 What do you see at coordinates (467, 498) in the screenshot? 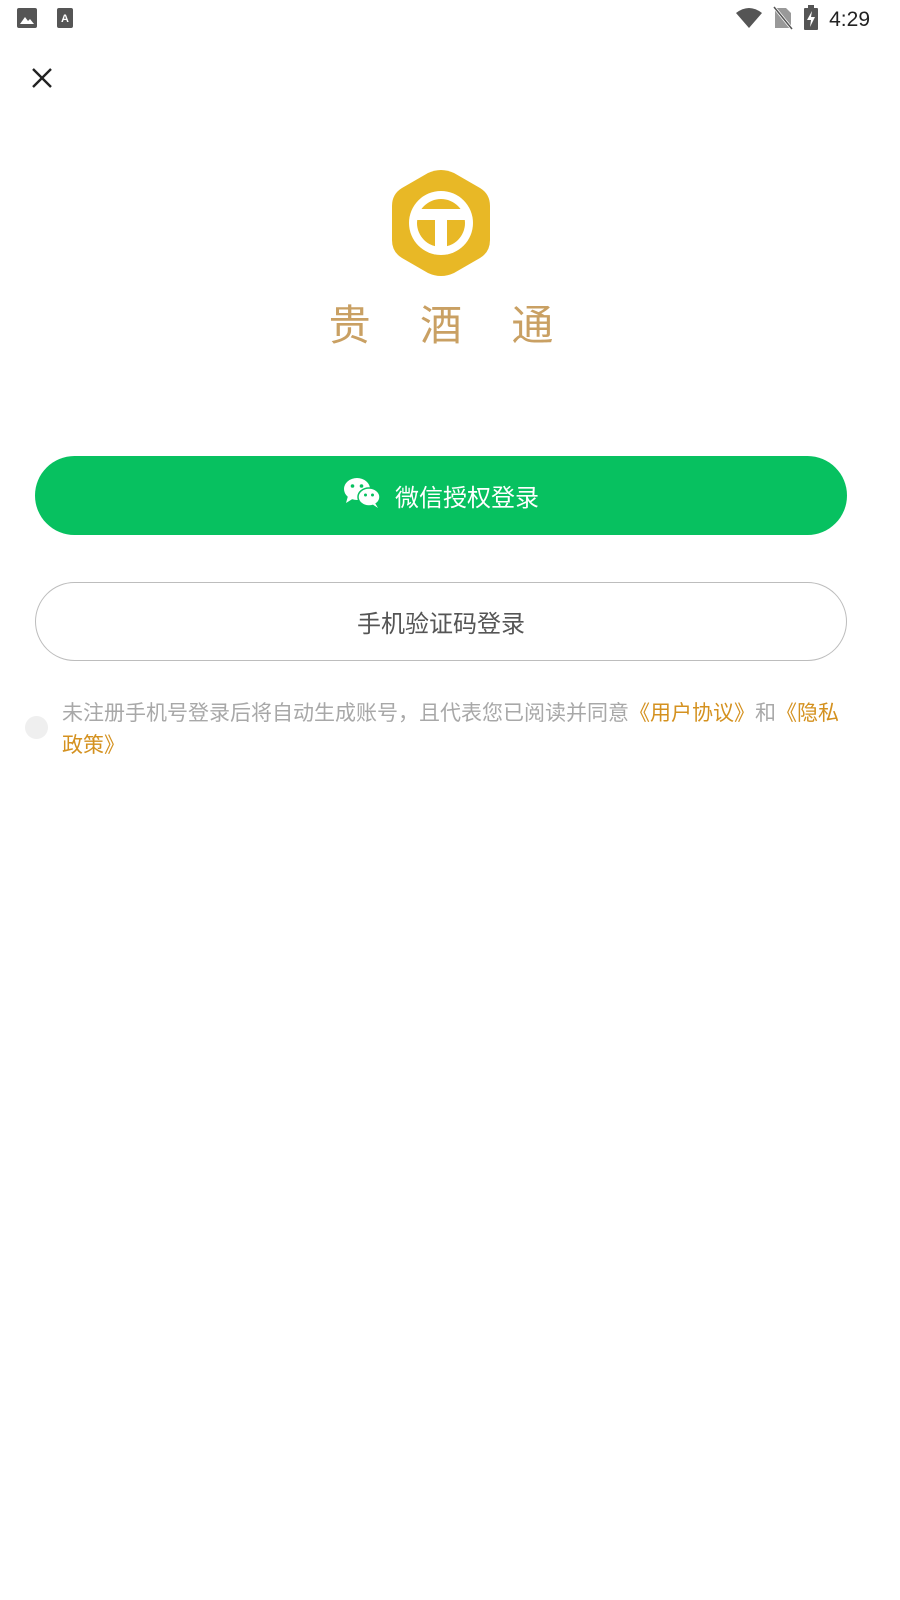
I see `wechat-login-label: 微信授权登录` at bounding box center [467, 498].